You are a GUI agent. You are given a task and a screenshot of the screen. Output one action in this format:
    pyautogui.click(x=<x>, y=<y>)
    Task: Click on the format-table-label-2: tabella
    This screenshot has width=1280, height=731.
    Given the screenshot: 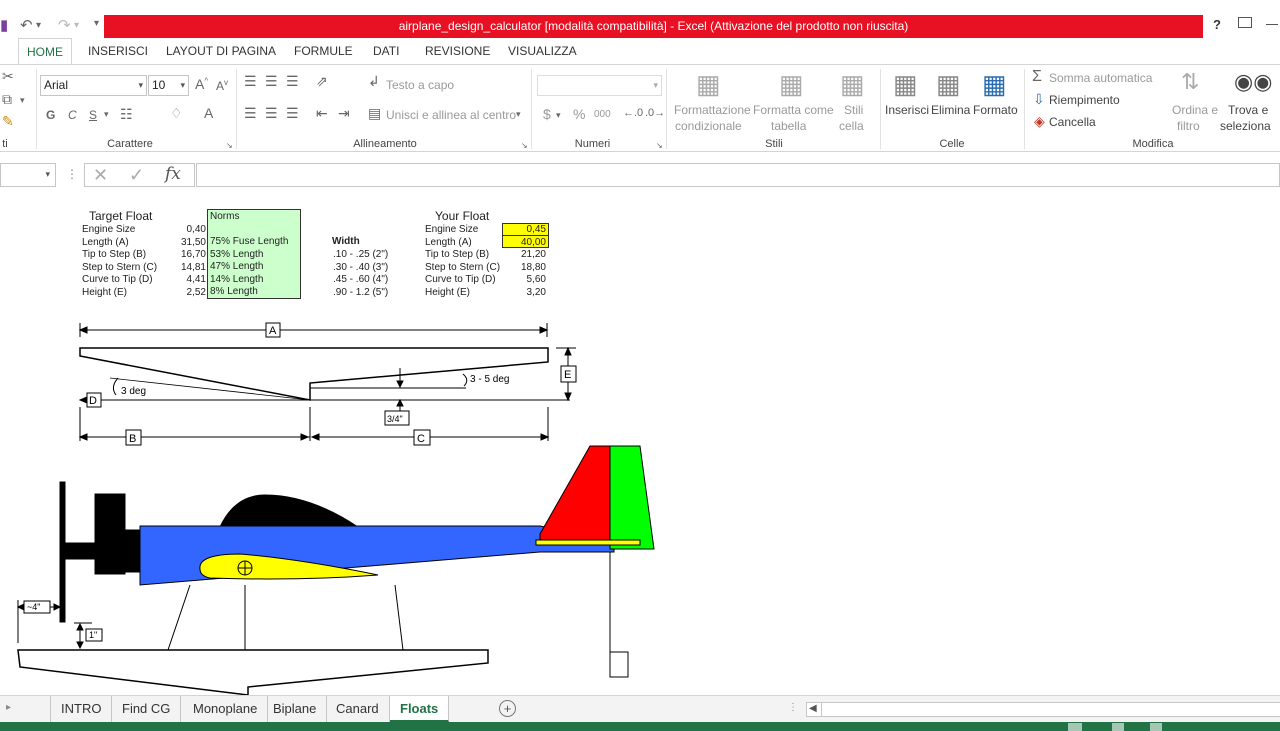 What is the action you would take?
    pyautogui.click(x=788, y=126)
    